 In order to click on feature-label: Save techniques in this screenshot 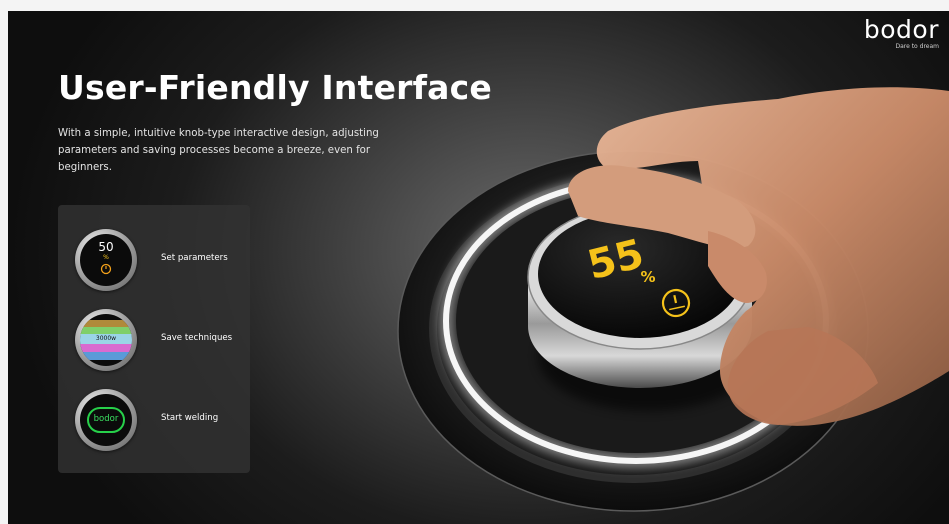, I will do `click(197, 338)`.